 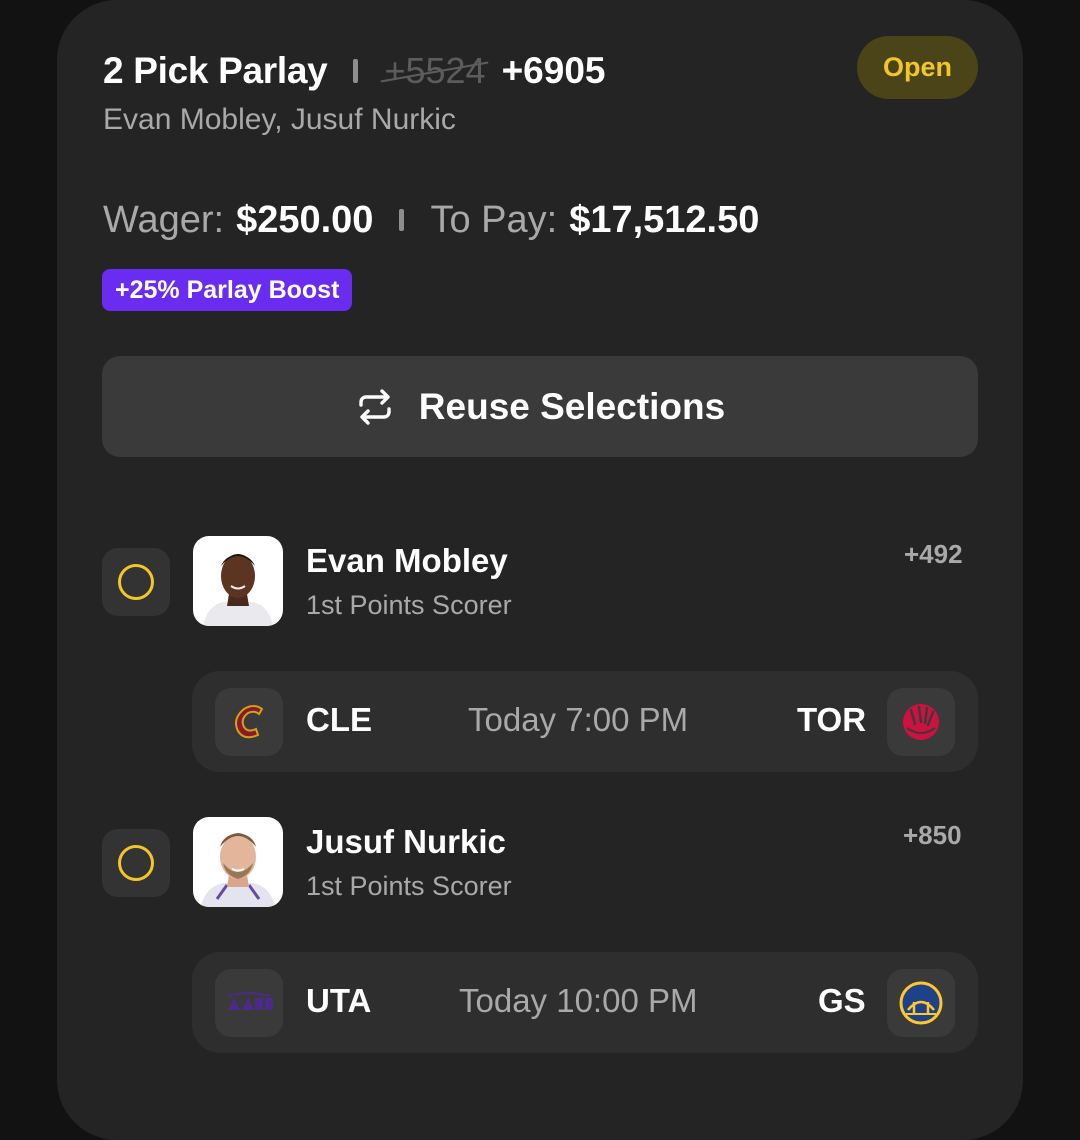 I want to click on leg-odds: +850, so click(x=932, y=835).